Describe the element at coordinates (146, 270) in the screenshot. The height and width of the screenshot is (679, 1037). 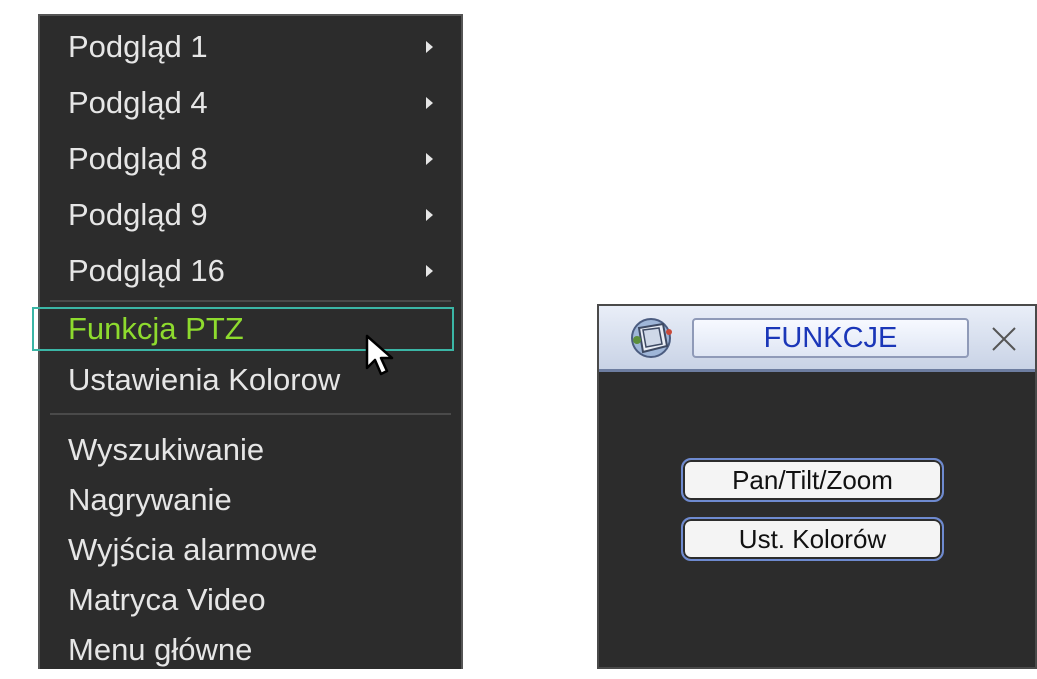
I see `menu-item-label: Podgląd 16` at that location.